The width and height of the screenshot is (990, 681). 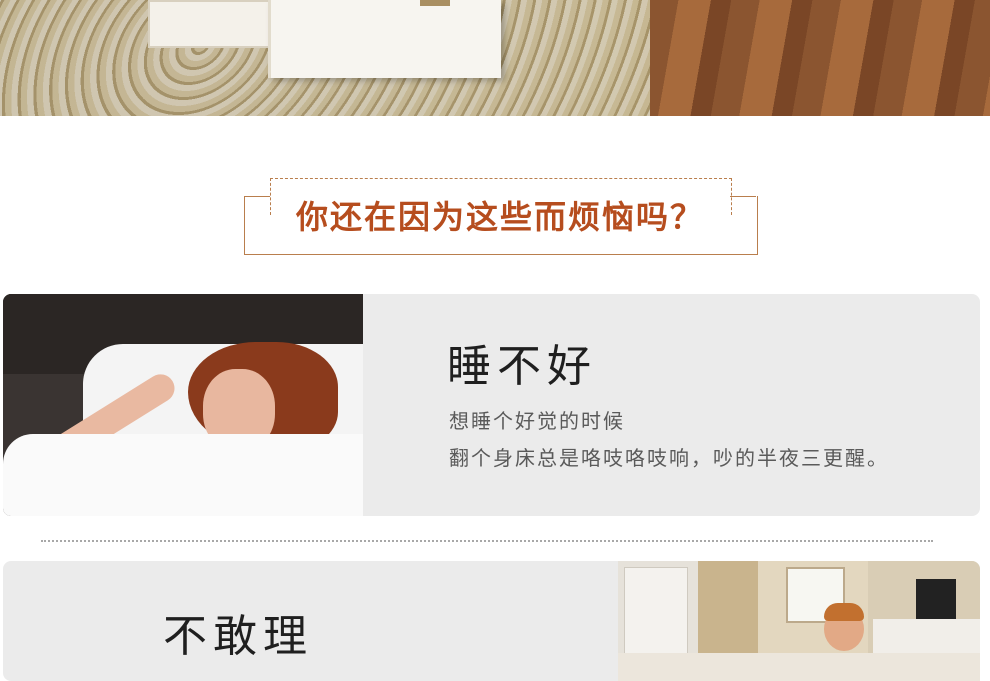 What do you see at coordinates (487, 541) in the screenshot?
I see `dotted-divider` at bounding box center [487, 541].